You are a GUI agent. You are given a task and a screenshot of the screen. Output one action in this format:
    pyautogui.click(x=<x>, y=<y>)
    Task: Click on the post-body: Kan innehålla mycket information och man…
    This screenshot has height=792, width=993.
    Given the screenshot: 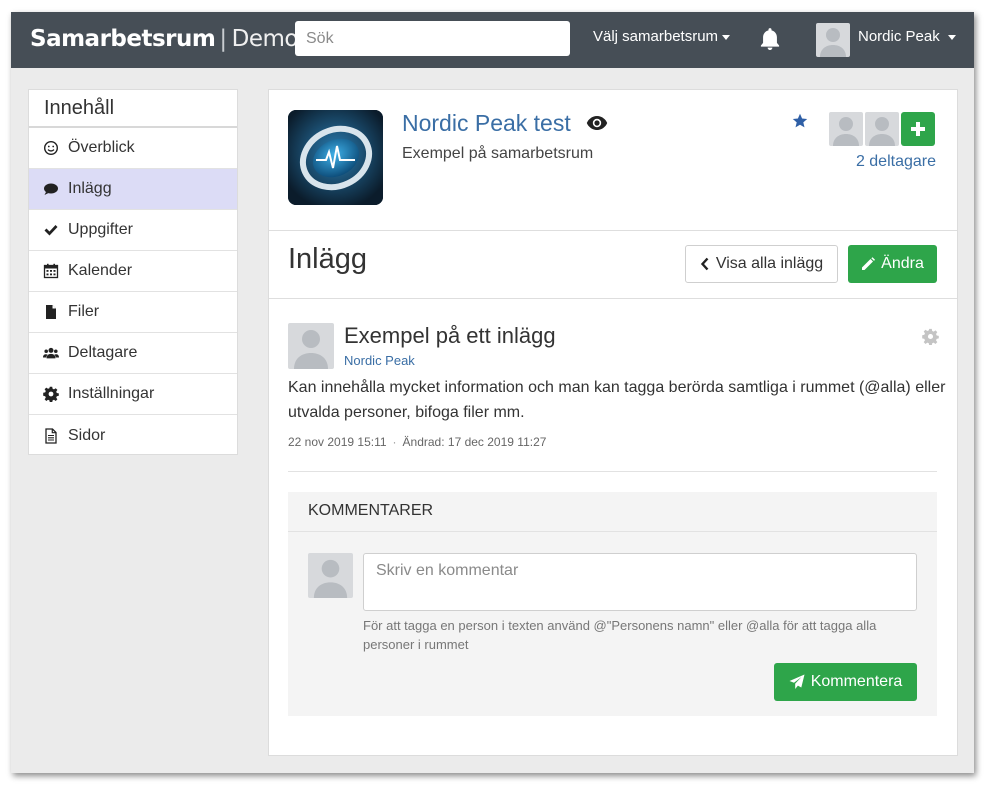 What is the action you would take?
    pyautogui.click(x=617, y=400)
    